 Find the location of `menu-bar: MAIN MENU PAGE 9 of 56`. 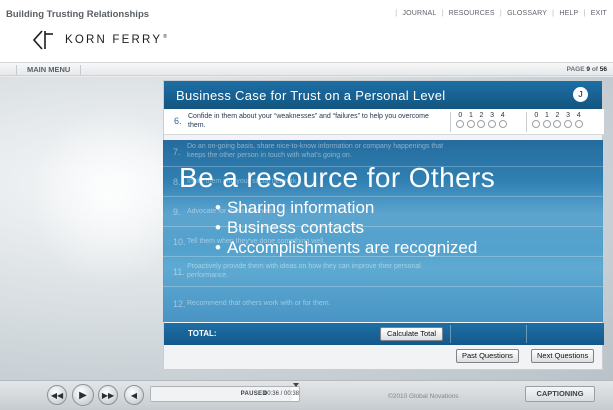

menu-bar: MAIN MENU PAGE 9 of 56 is located at coordinates (306, 69).